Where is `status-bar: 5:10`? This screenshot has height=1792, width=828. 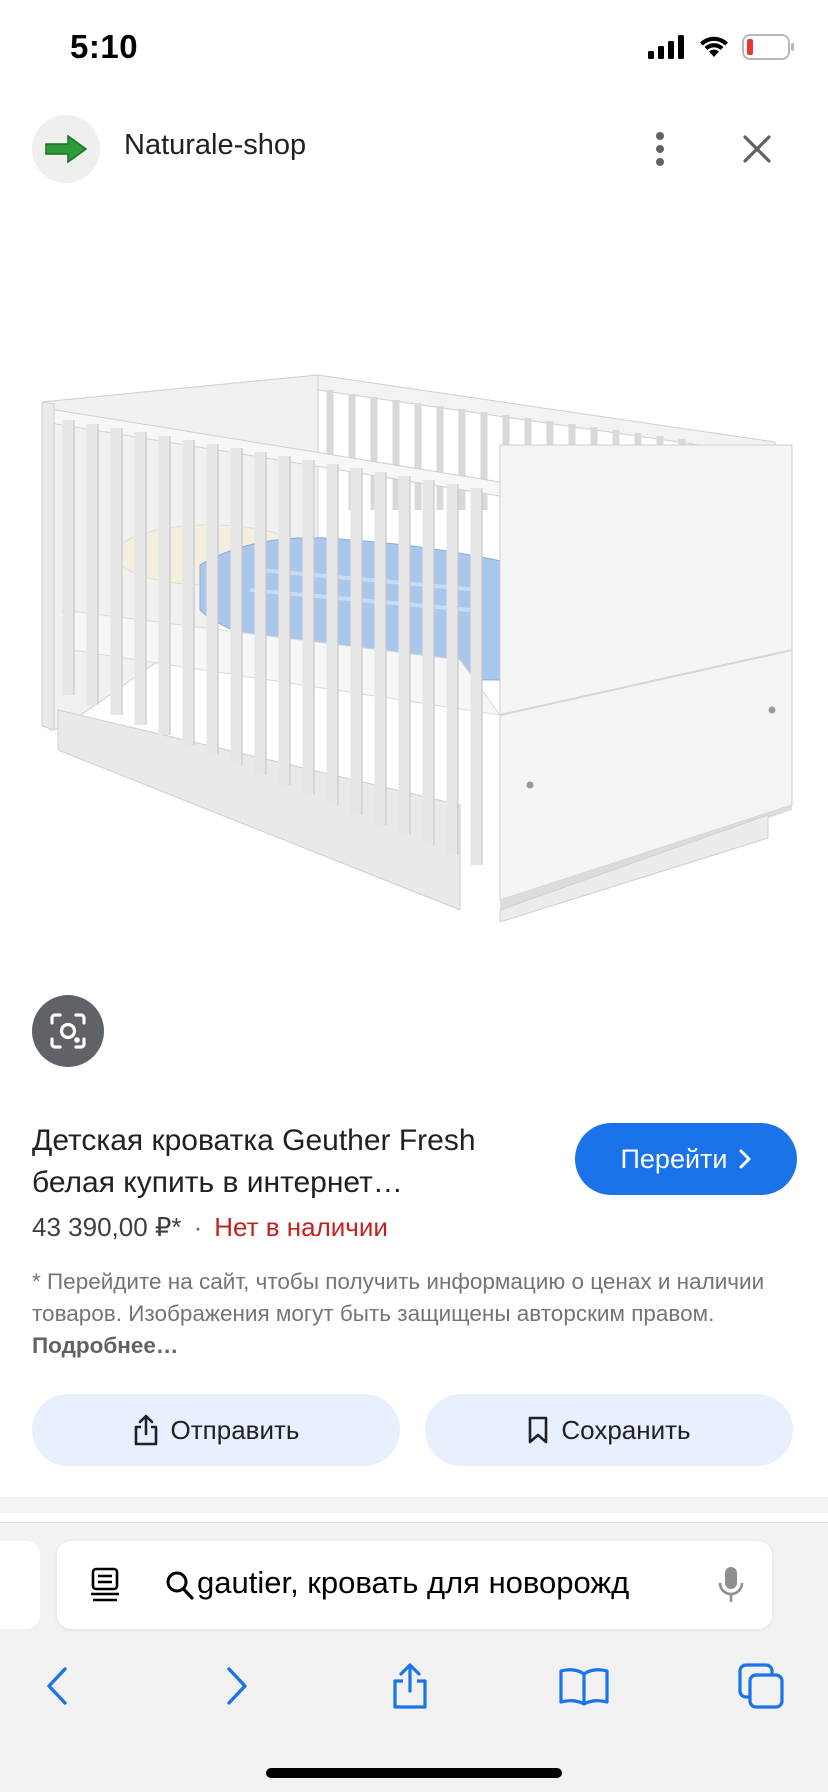 status-bar: 5:10 is located at coordinates (414, 50).